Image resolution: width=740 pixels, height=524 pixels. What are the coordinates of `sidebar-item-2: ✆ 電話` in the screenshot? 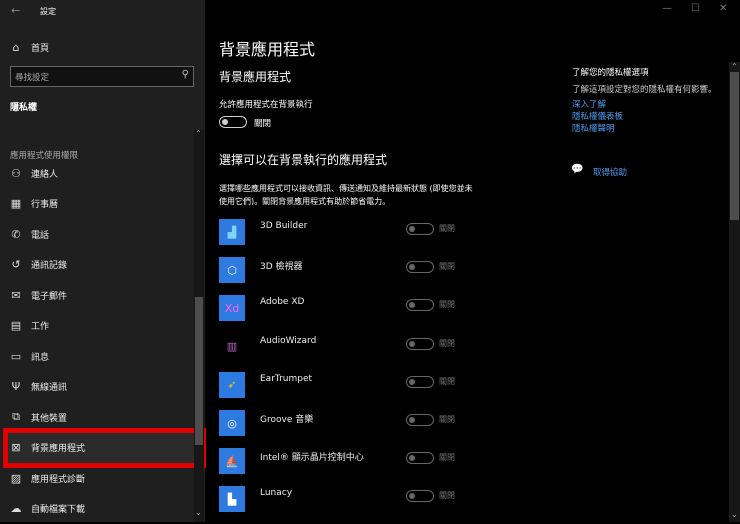 It's located at (97, 234).